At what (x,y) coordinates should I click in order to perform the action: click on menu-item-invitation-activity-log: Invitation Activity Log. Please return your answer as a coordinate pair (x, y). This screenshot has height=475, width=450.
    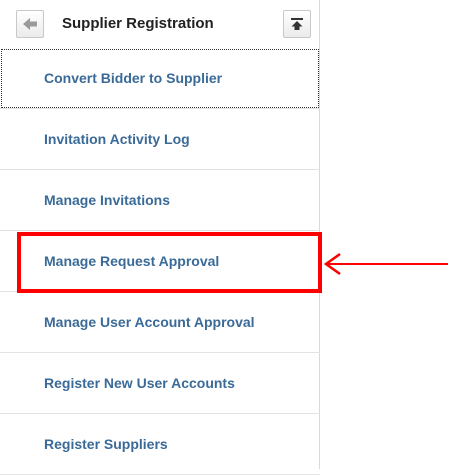
    Looking at the image, I should click on (160, 139).